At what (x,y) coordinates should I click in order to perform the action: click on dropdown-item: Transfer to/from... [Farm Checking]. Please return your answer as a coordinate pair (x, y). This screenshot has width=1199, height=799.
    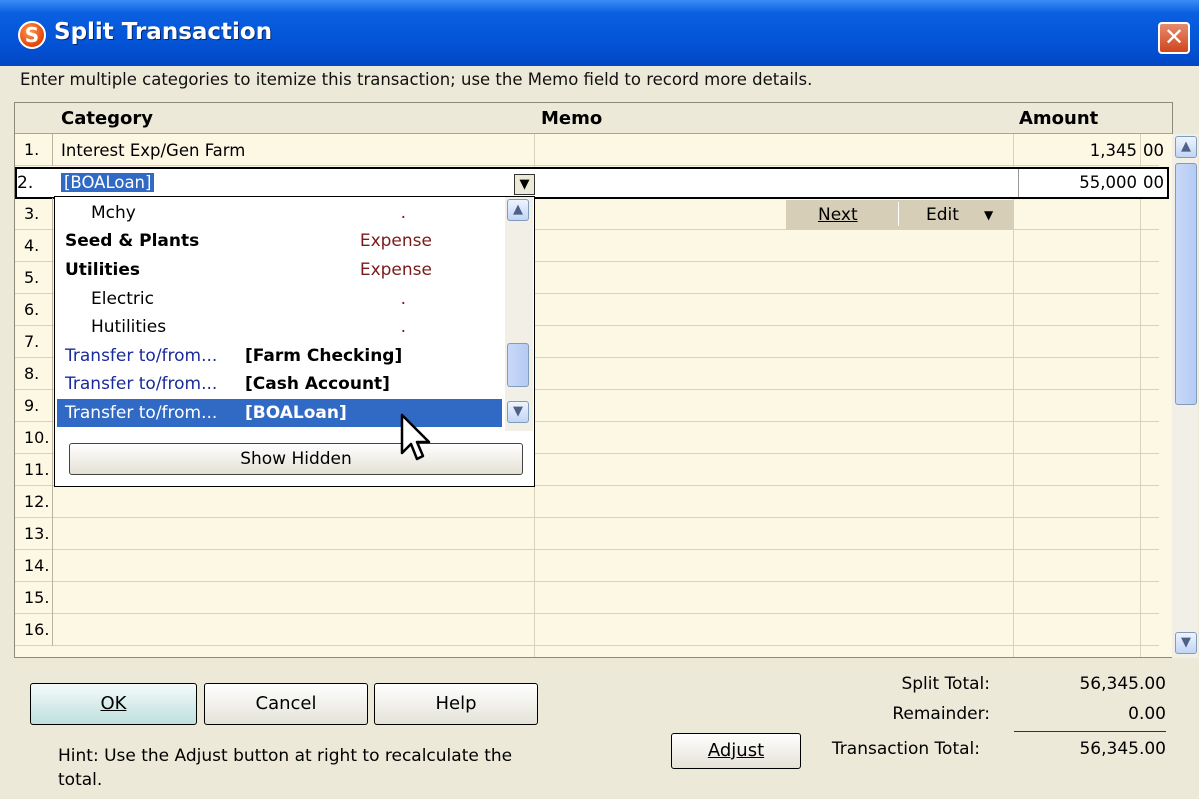
    Looking at the image, I should click on (279, 356).